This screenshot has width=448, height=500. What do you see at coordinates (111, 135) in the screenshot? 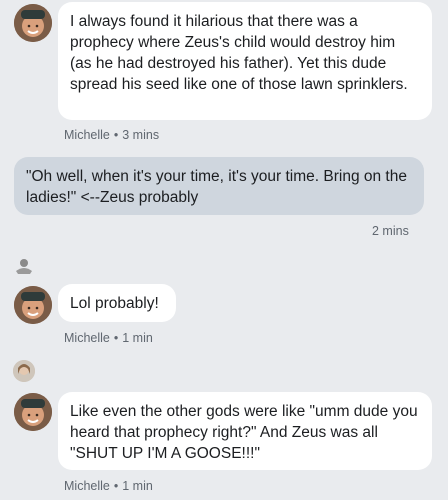
I see `message-meta: Michelle • 3 mins` at bounding box center [111, 135].